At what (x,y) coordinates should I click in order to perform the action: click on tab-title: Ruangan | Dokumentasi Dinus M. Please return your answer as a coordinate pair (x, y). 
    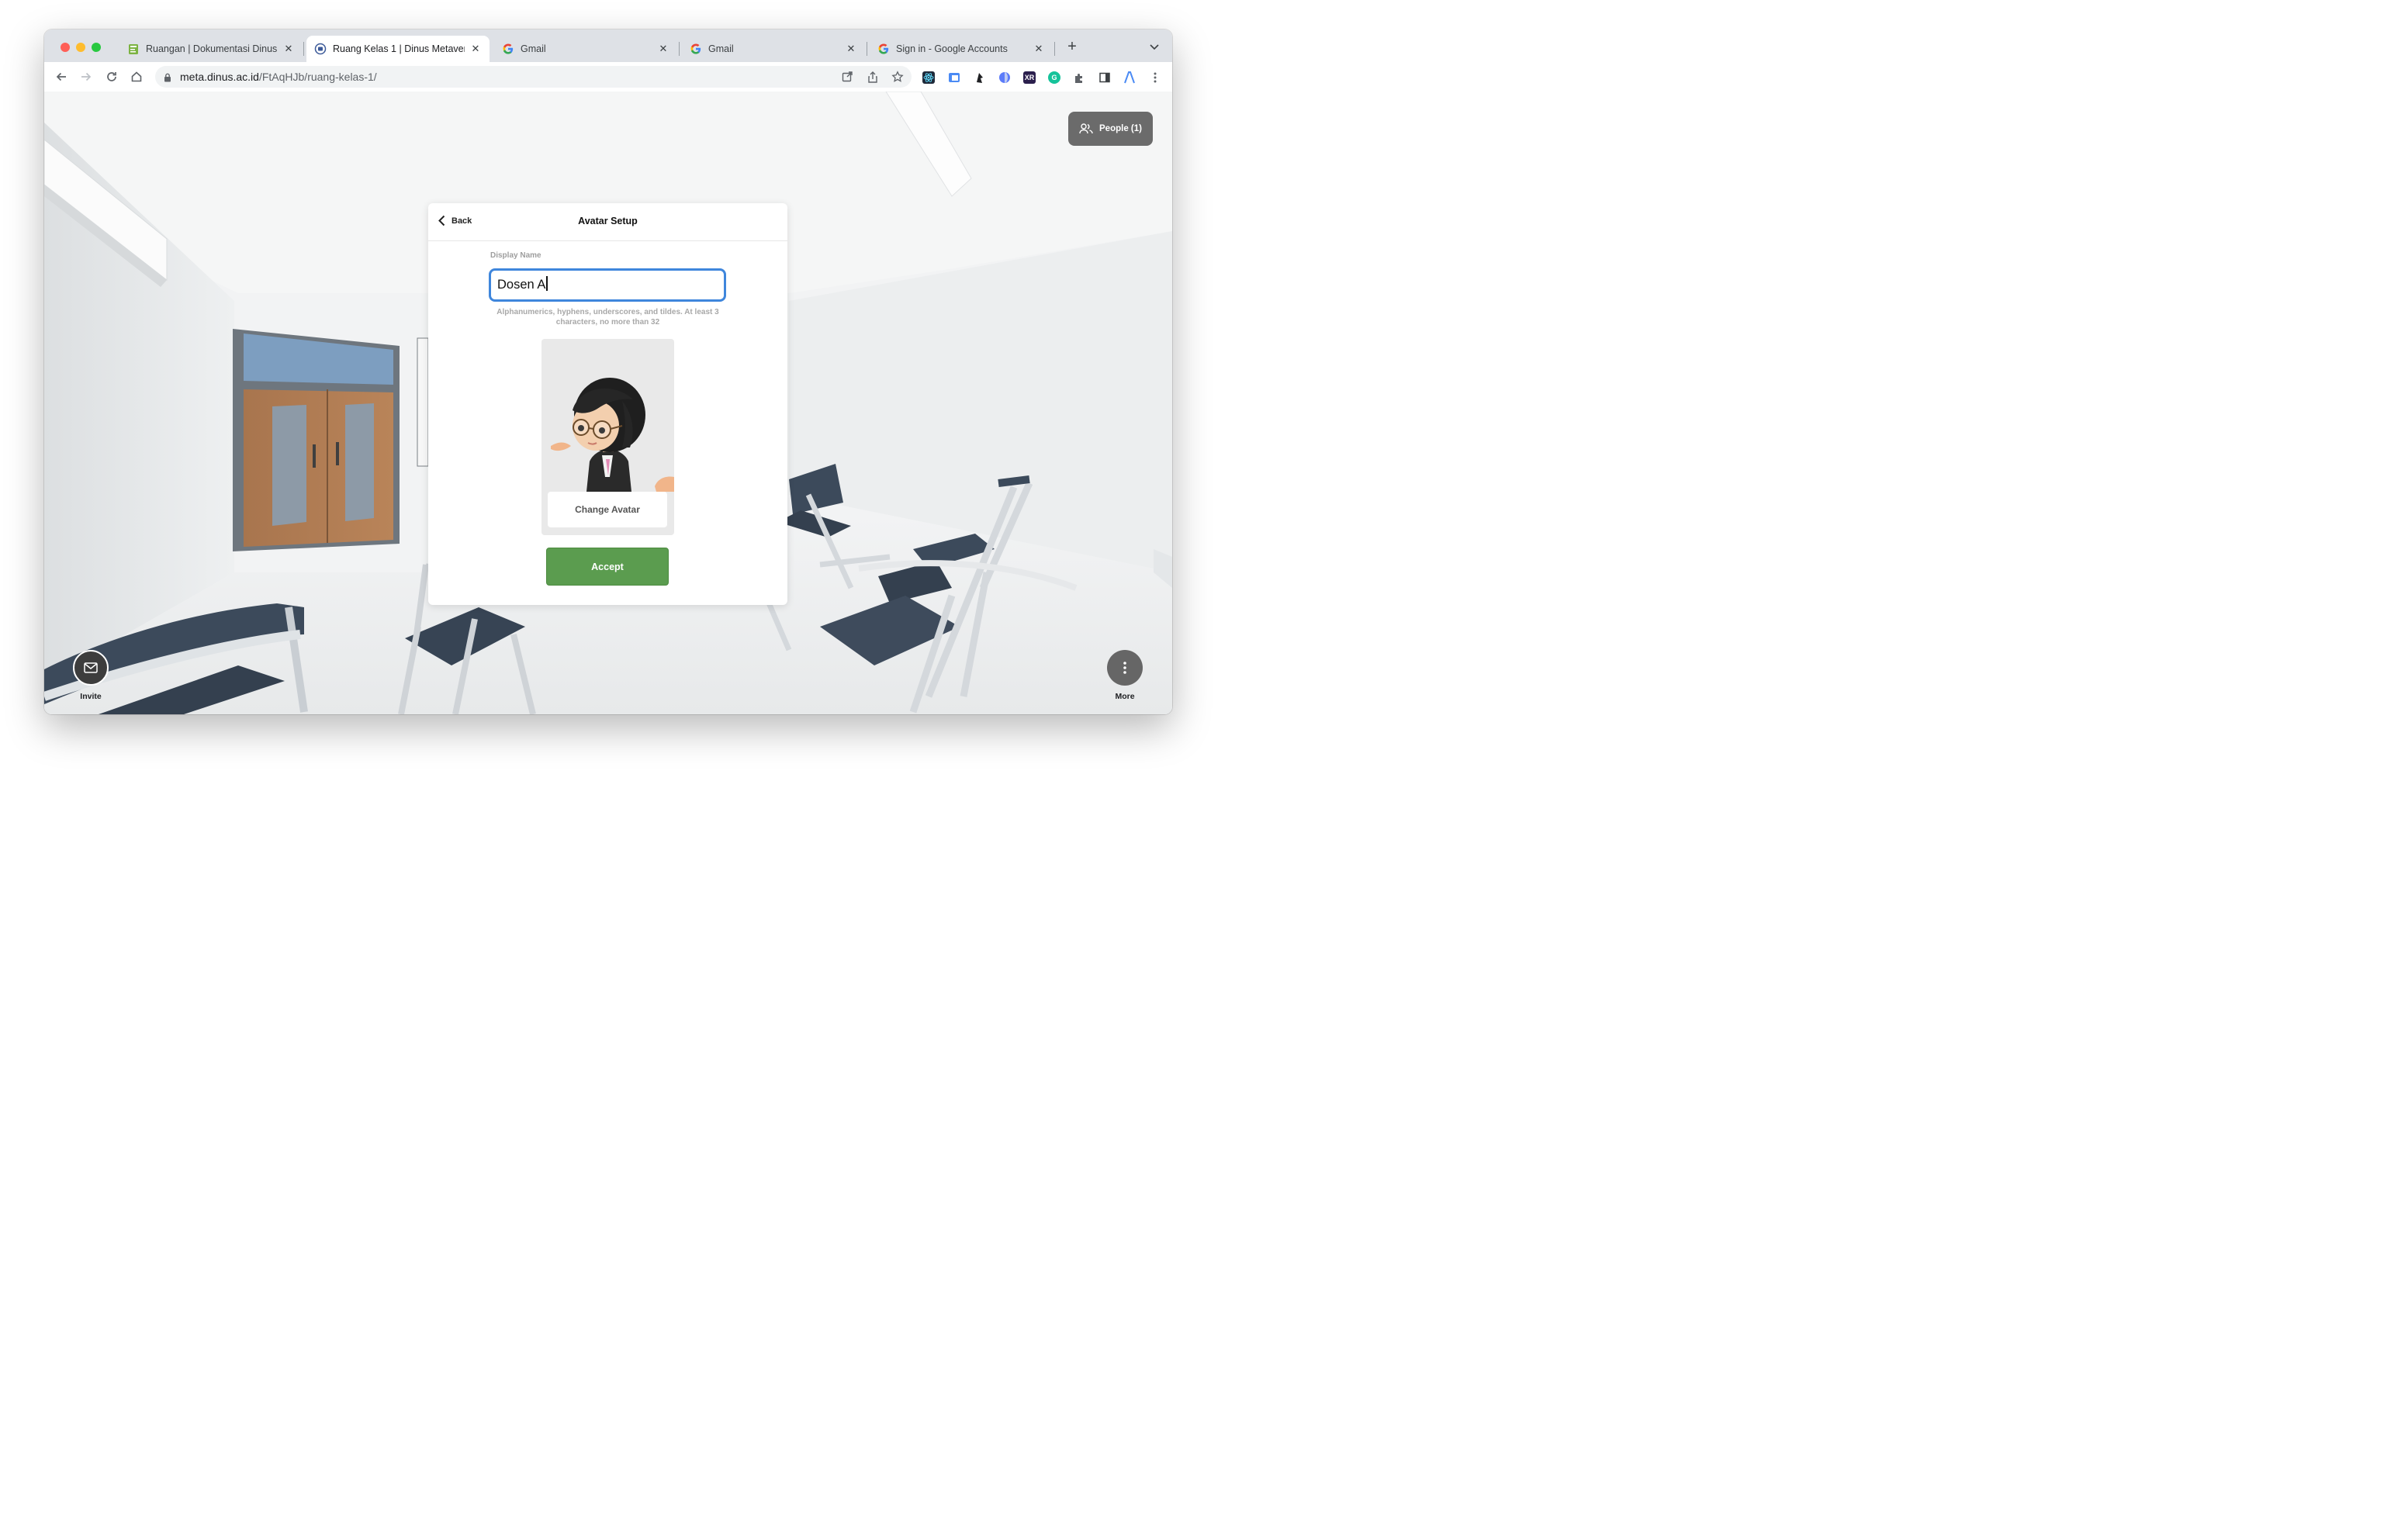
    Looking at the image, I should click on (212, 48).